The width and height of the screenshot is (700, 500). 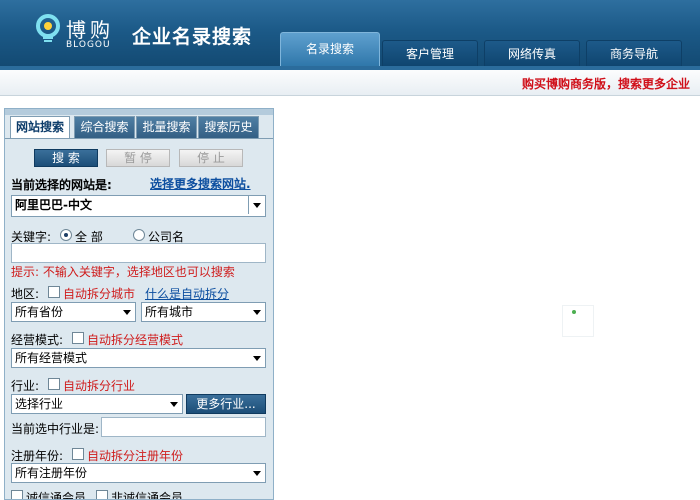 What do you see at coordinates (135, 340) in the screenshot?
I see `auto-split-mode-label: 自动拆分经营模式` at bounding box center [135, 340].